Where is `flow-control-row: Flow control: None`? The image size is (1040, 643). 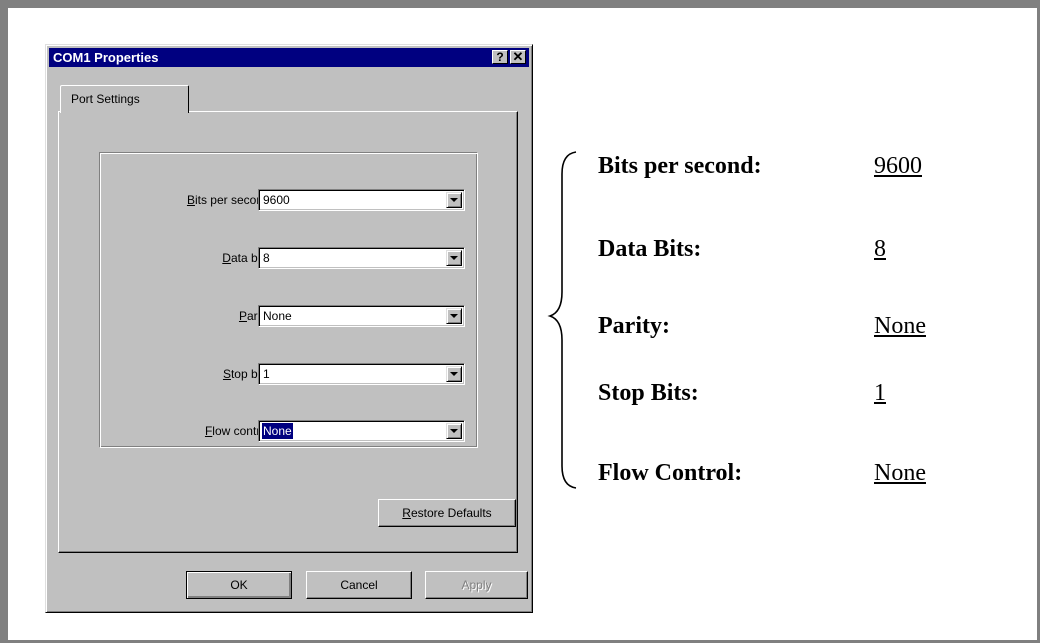
flow-control-row: Flow control: None is located at coordinates (288, 431).